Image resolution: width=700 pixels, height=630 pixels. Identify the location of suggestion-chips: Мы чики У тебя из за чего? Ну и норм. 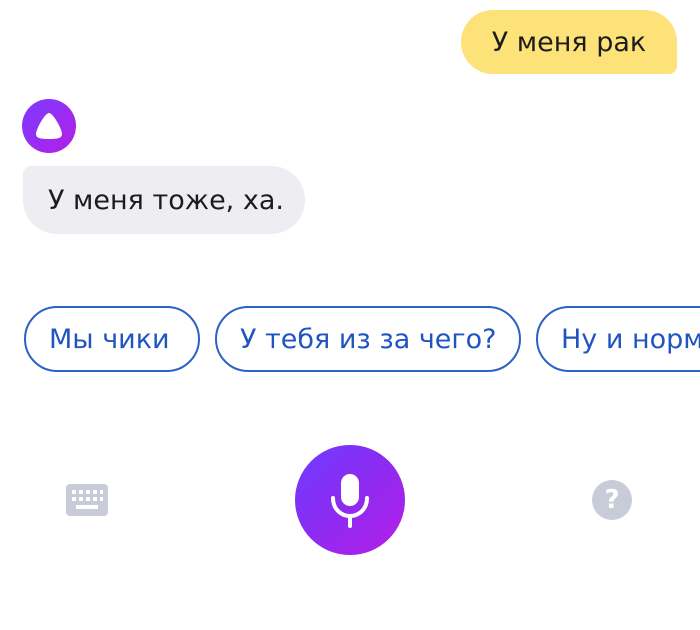
(350, 340).